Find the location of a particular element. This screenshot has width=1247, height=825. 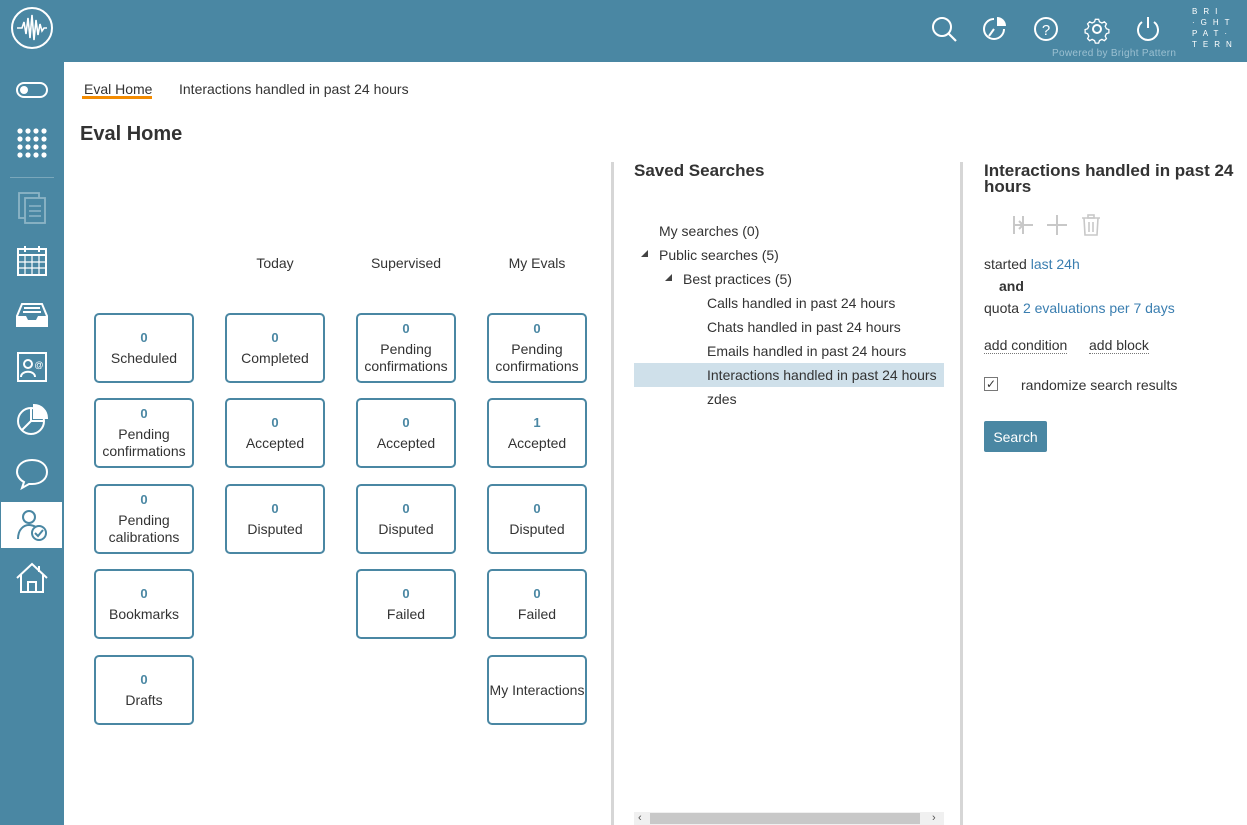

tile-my-evals-disputed: 0 Disputed is located at coordinates (537, 519).